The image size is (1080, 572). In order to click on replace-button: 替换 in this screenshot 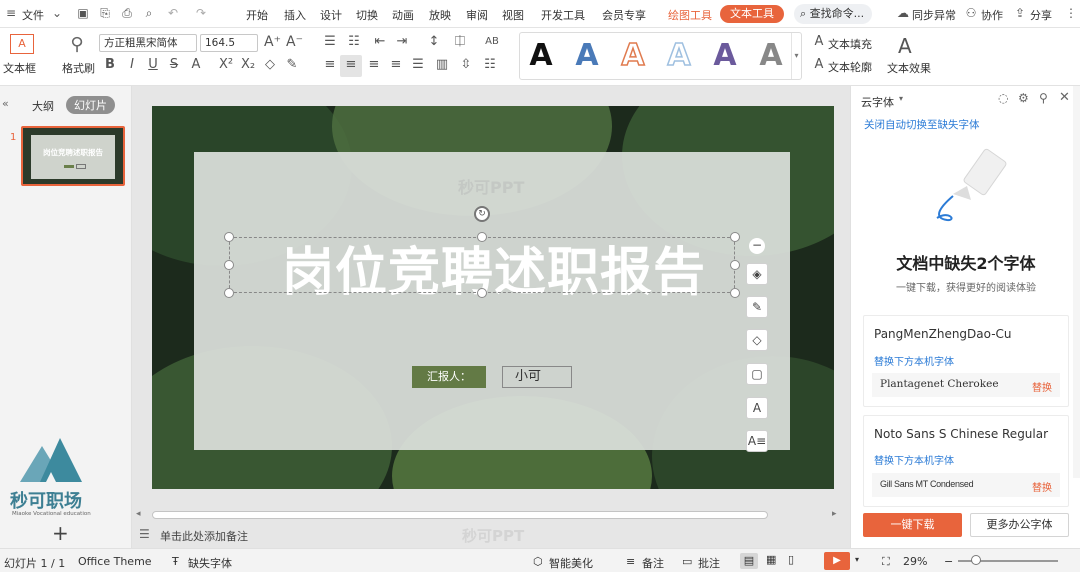, I will do `click(1042, 486)`.